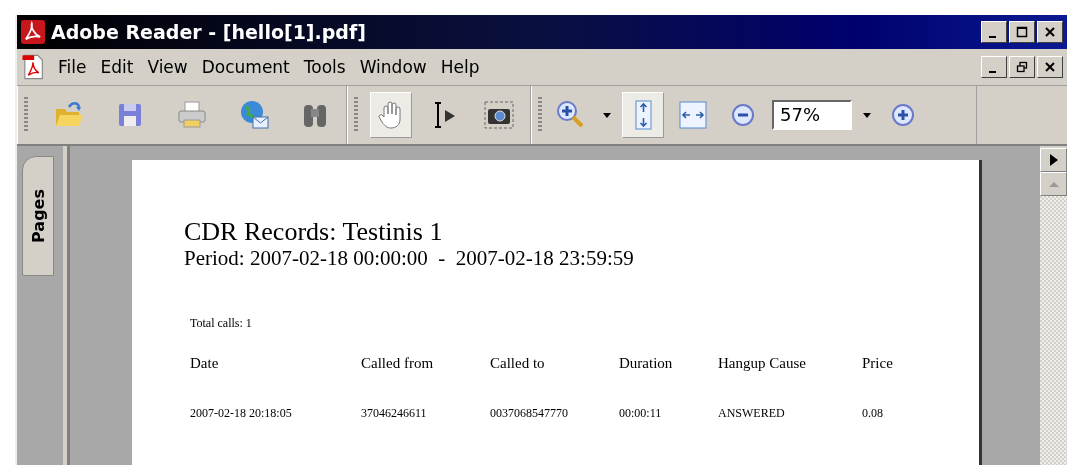 This screenshot has width=1067, height=465. What do you see at coordinates (221, 323) in the screenshot?
I see `total-calls-text: Total calls: 1` at bounding box center [221, 323].